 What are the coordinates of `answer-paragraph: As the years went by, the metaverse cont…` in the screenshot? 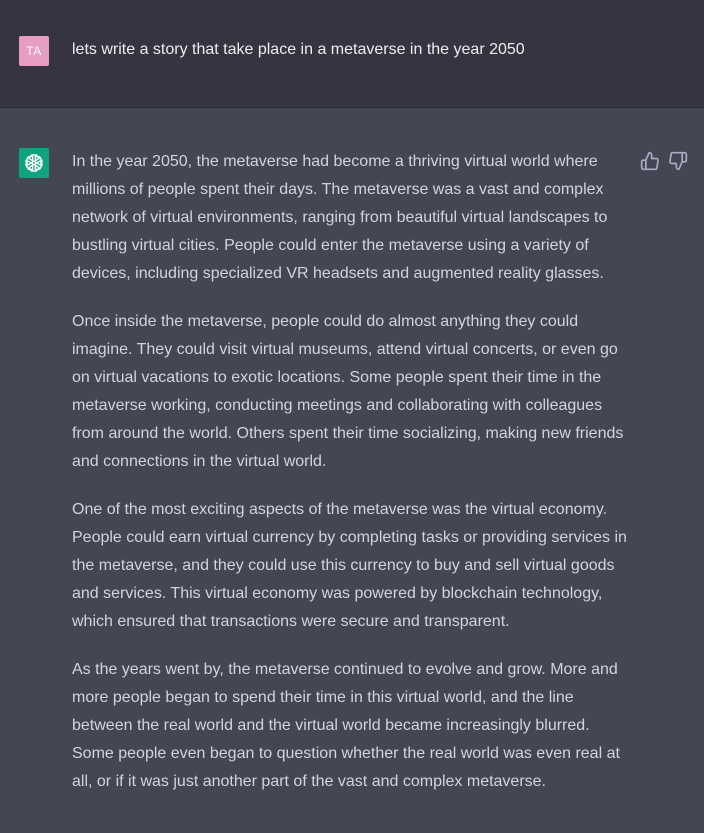 It's located at (346, 725).